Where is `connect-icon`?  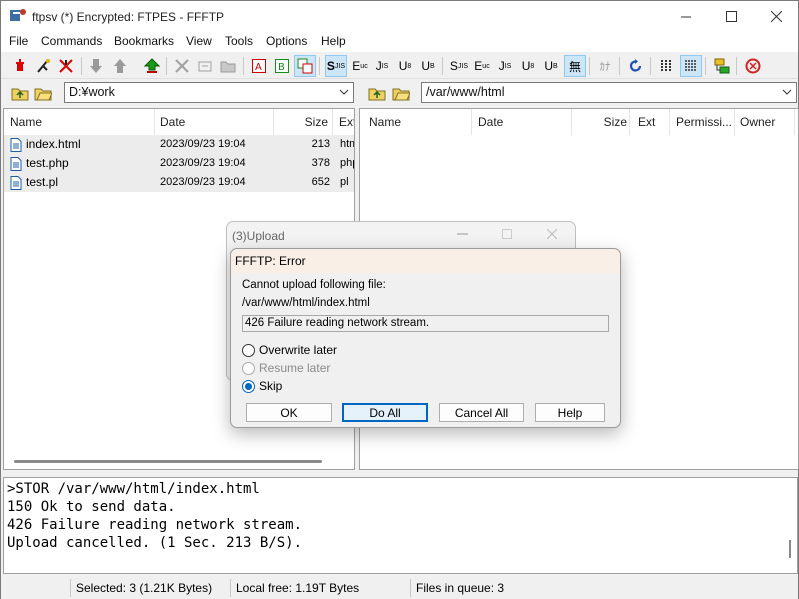
connect-icon is located at coordinates (20, 65).